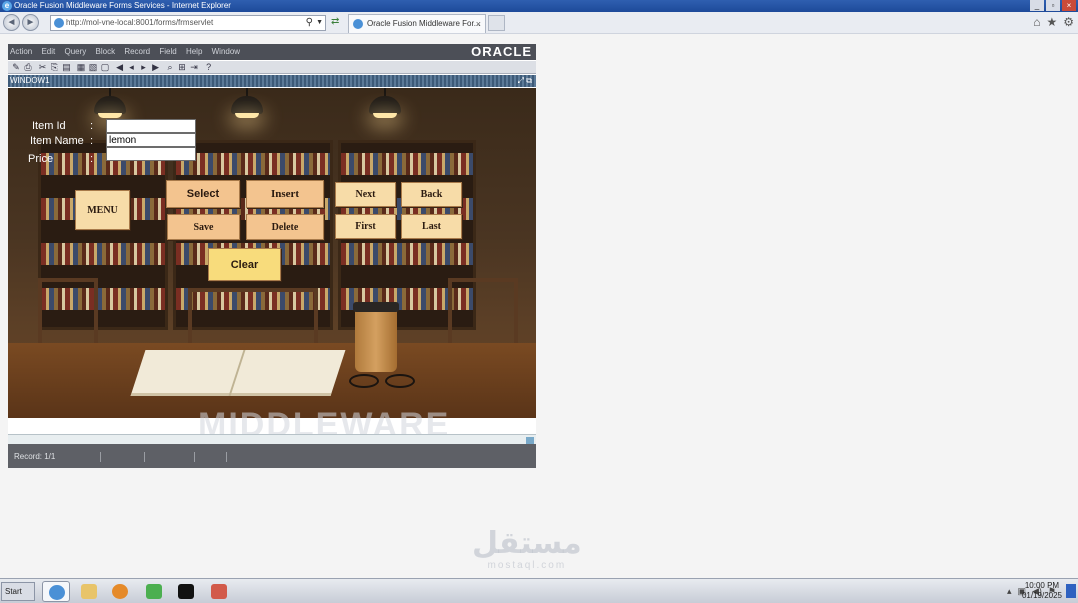 This screenshot has width=1078, height=603. I want to click on oracle-logo: ORACLE, so click(501, 51).